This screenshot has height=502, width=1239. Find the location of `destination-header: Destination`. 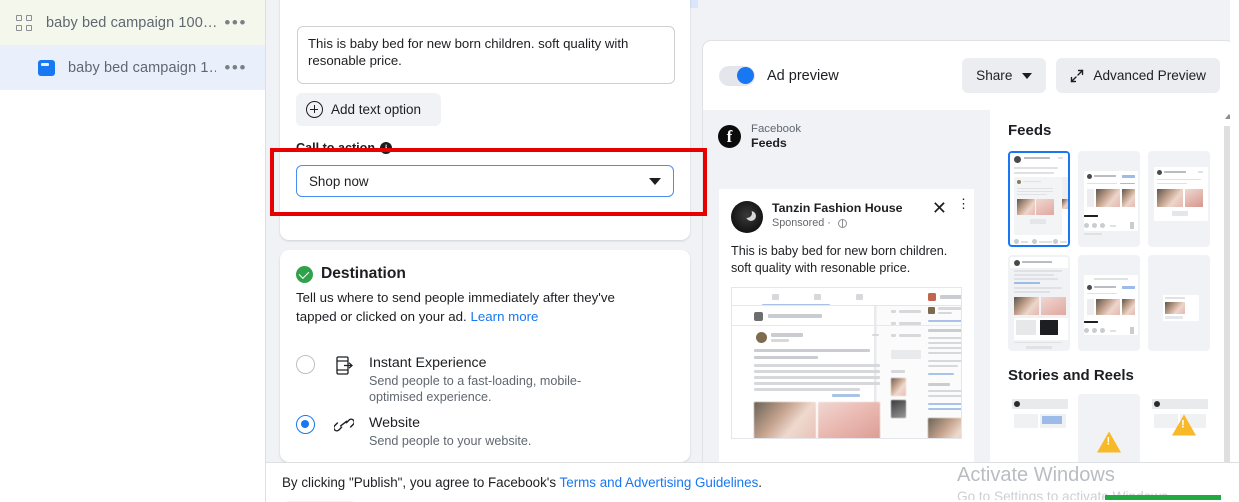

destination-header: Destination is located at coordinates (351, 274).